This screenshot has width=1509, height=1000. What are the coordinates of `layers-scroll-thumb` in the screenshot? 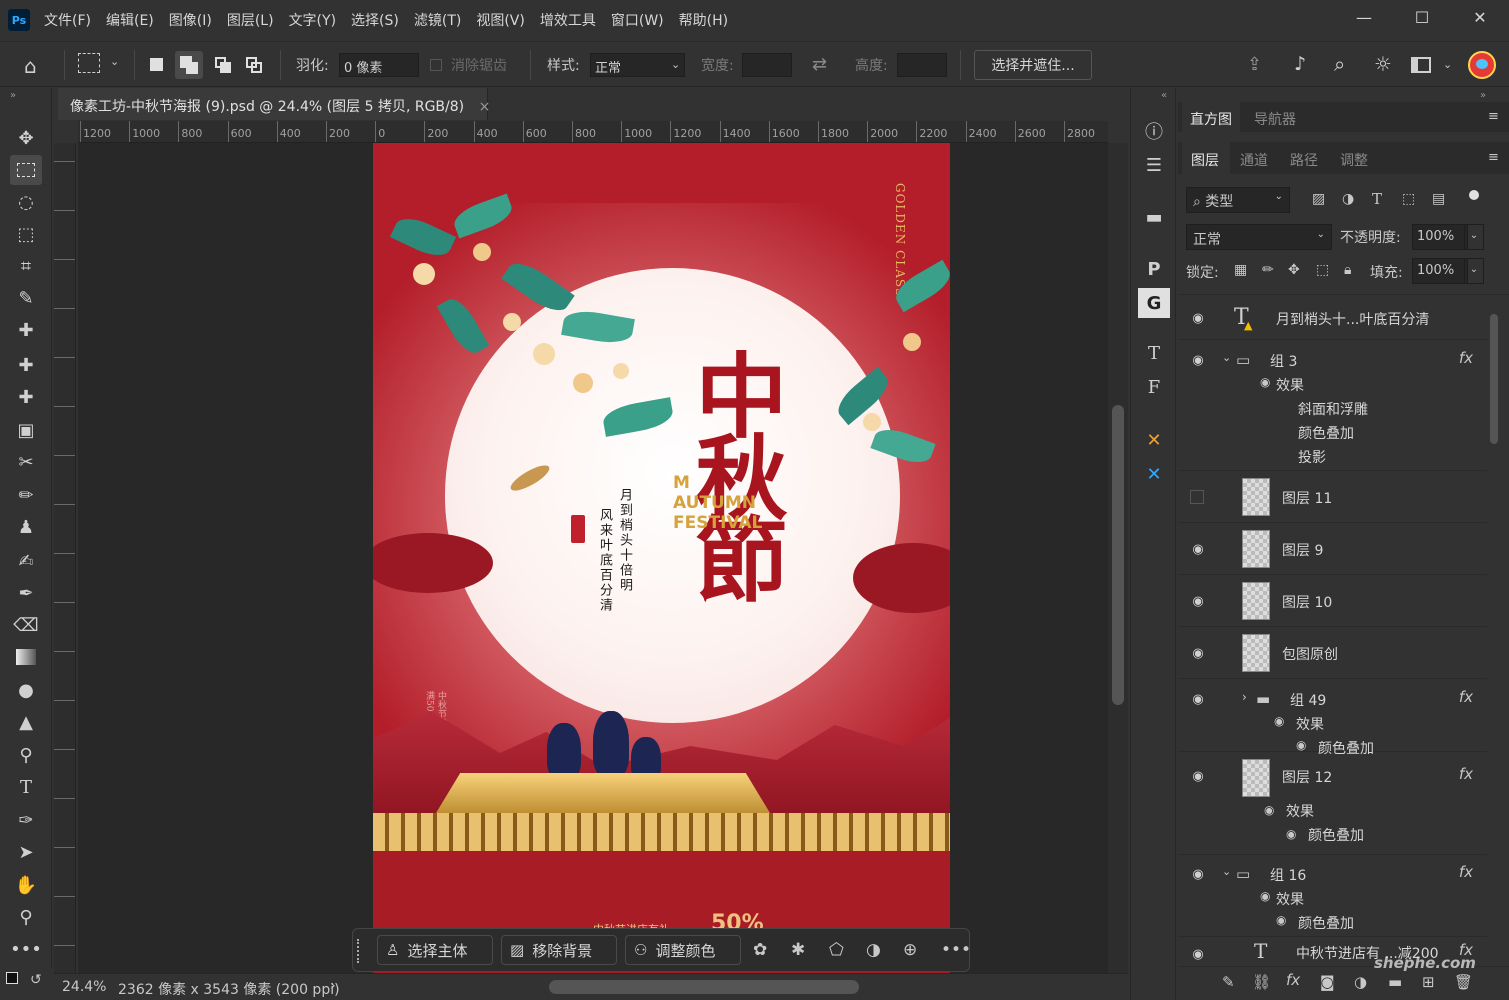 It's located at (1494, 379).